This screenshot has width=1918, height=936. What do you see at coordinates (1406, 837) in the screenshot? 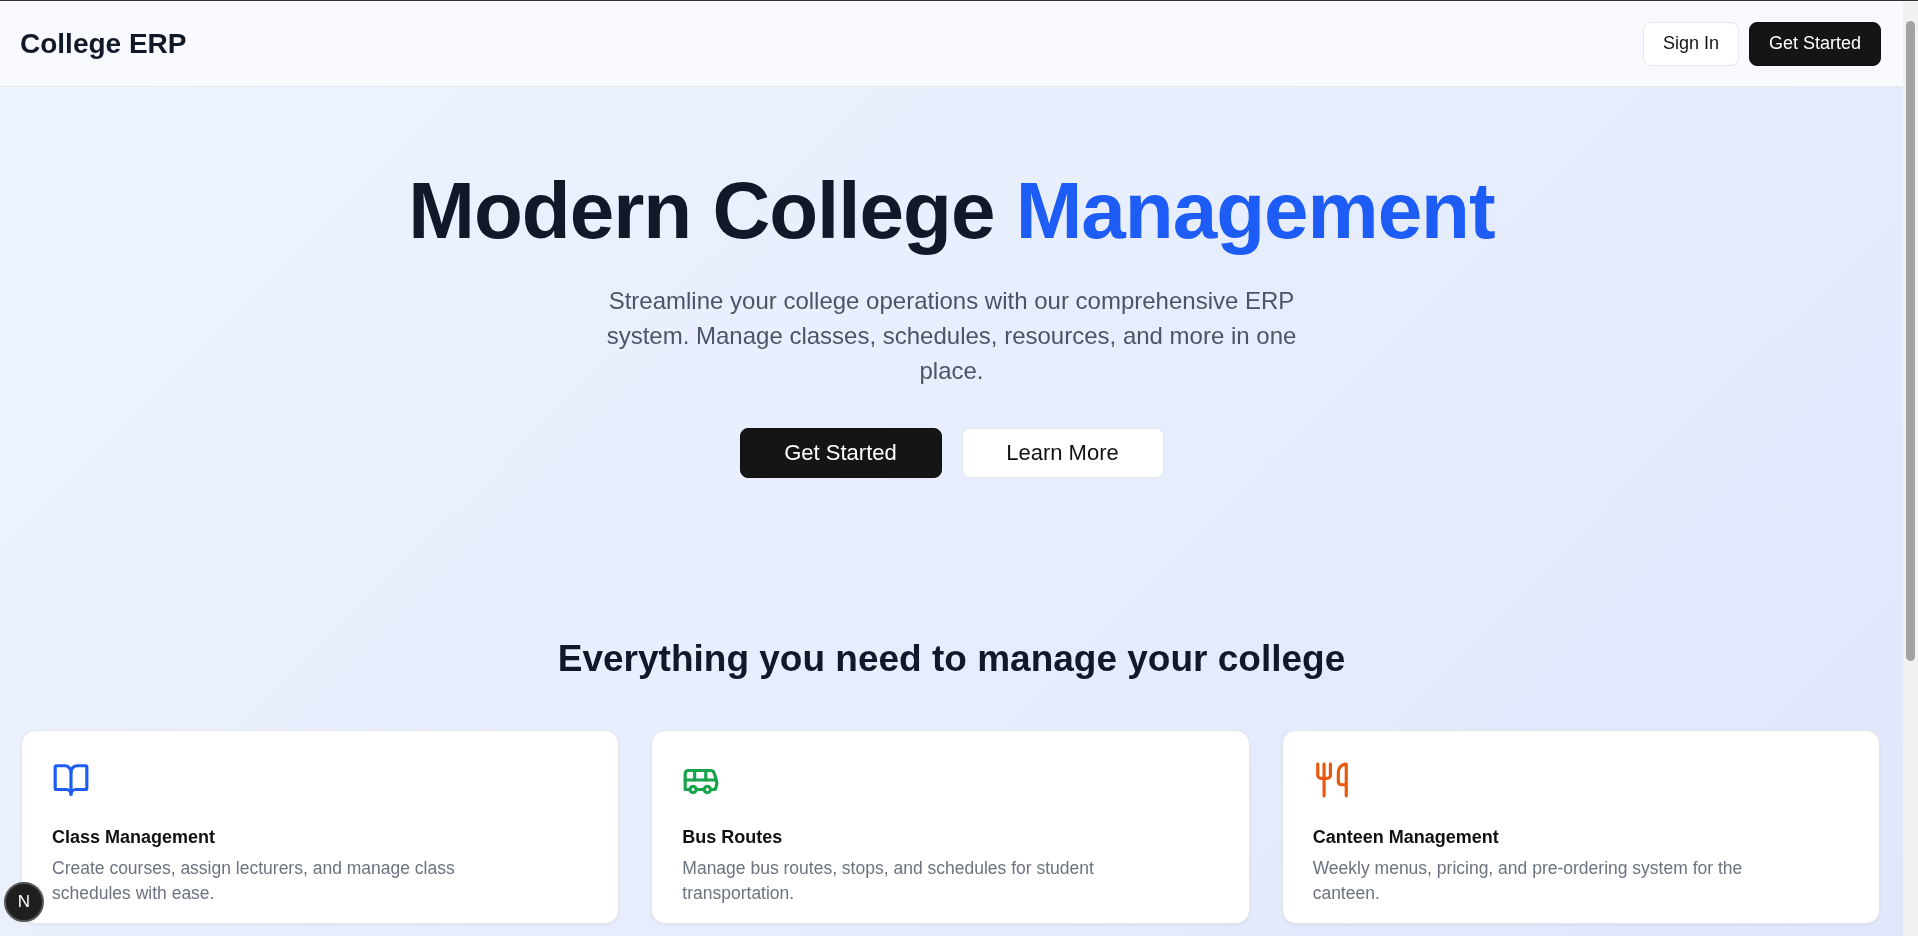
I see `feature-title: Canteen Management` at bounding box center [1406, 837].